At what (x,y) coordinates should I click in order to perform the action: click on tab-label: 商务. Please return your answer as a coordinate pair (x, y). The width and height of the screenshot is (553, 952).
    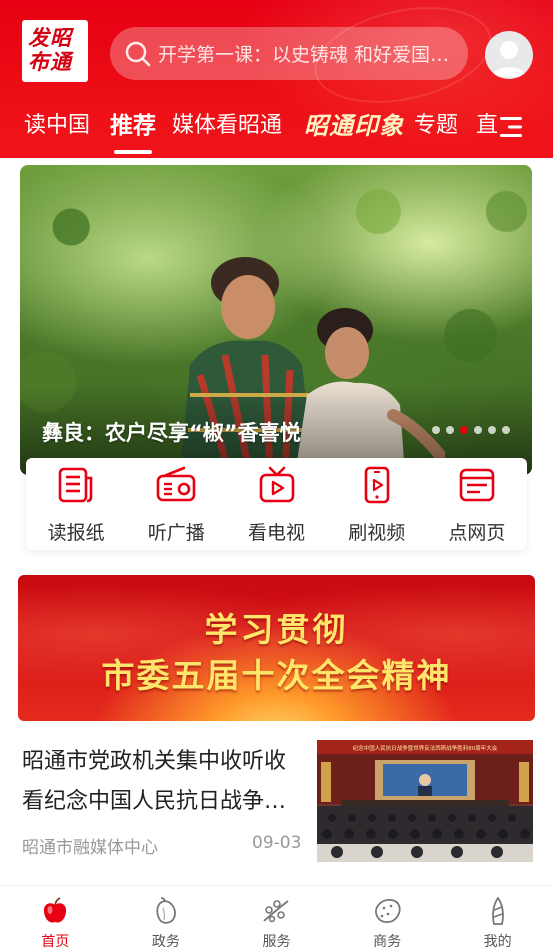
    Looking at the image, I should click on (387, 942).